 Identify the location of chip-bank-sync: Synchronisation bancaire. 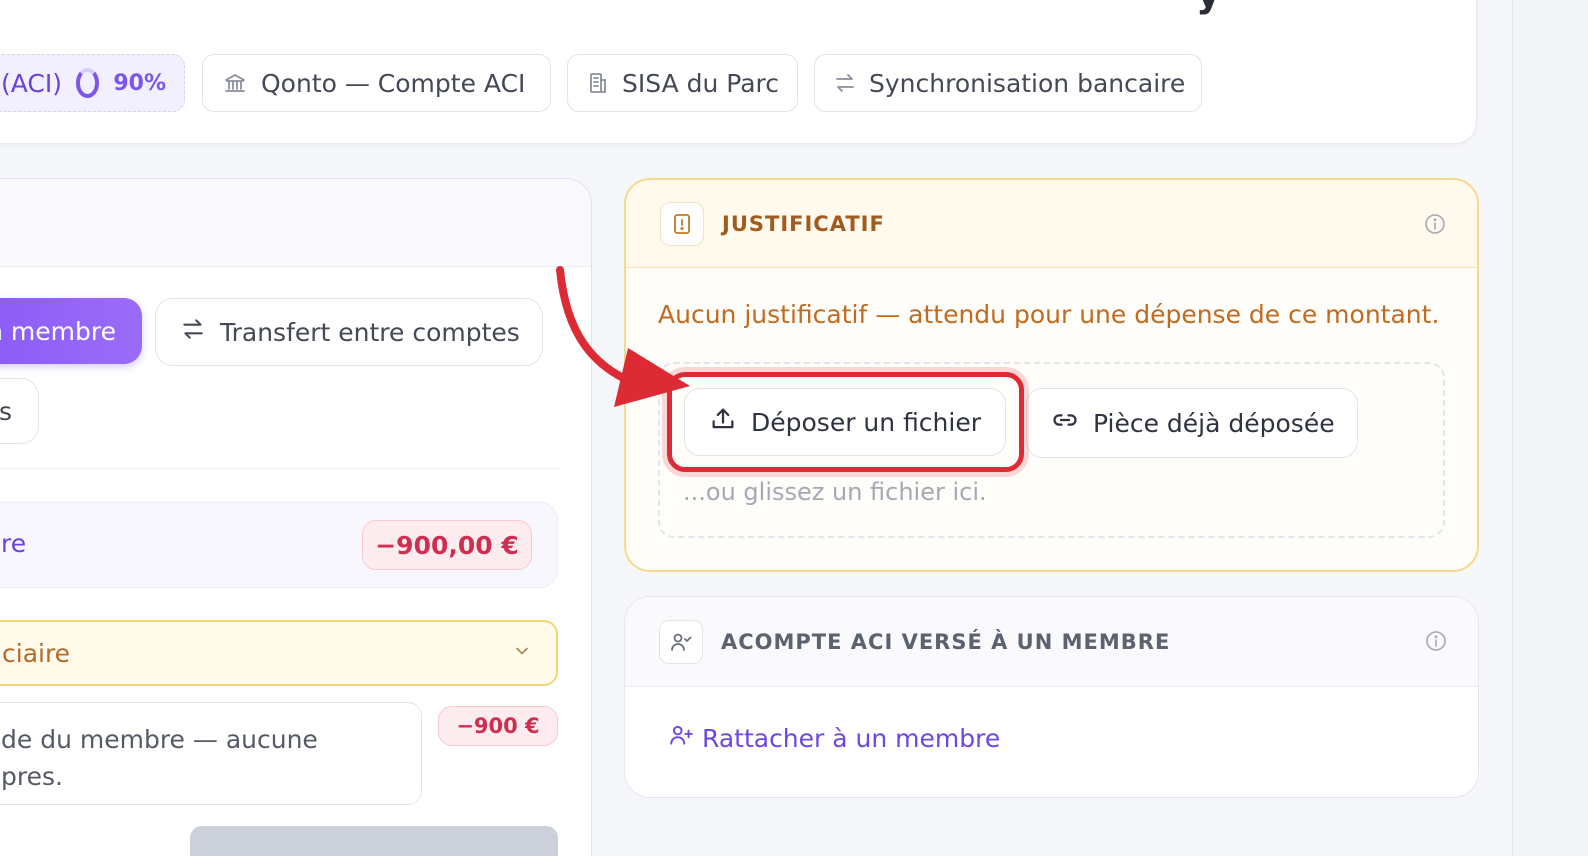
(1008, 83).